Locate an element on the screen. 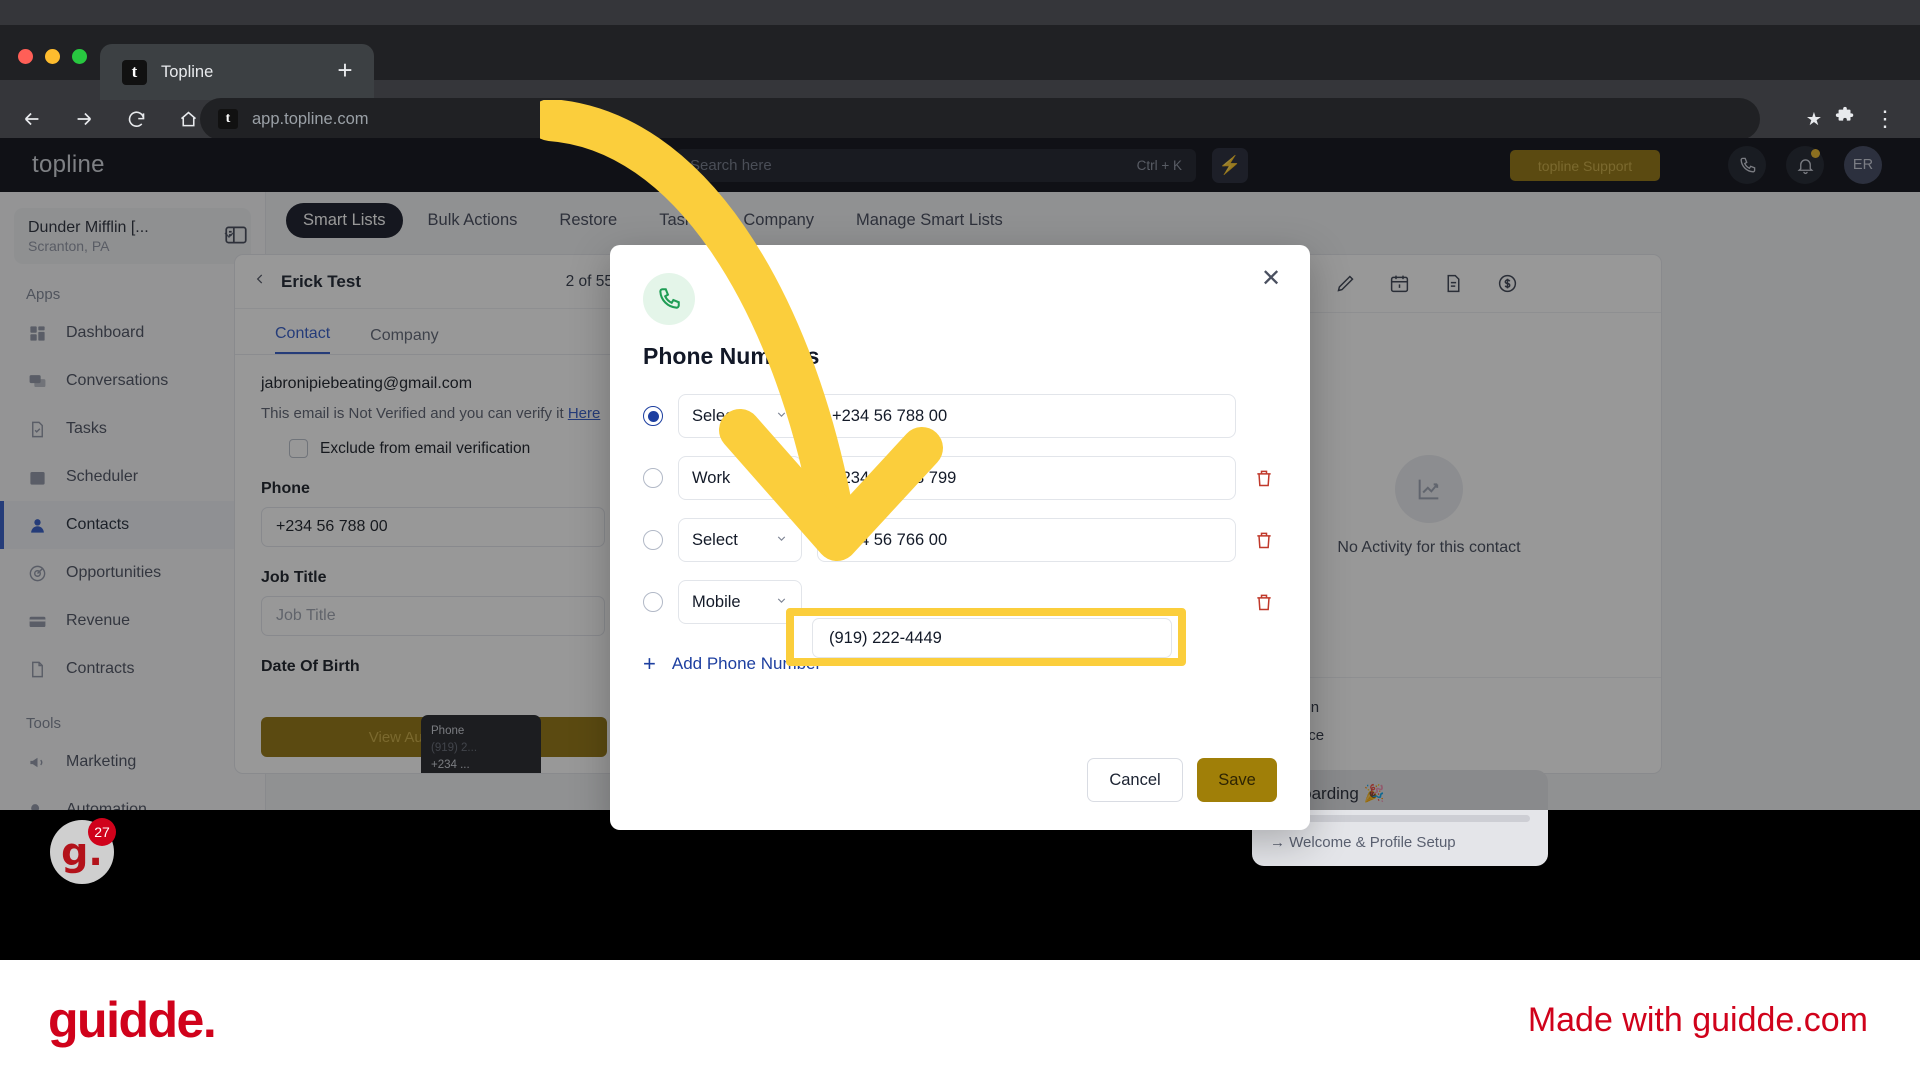 The height and width of the screenshot is (1080, 1920). modal-title: Phone Numbers is located at coordinates (731, 356).